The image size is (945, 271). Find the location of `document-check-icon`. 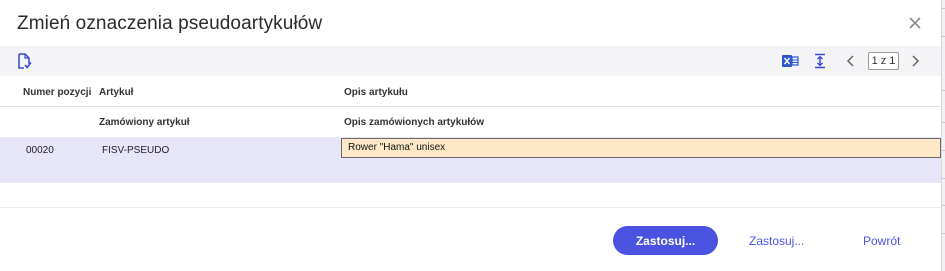

document-check-icon is located at coordinates (24, 61).